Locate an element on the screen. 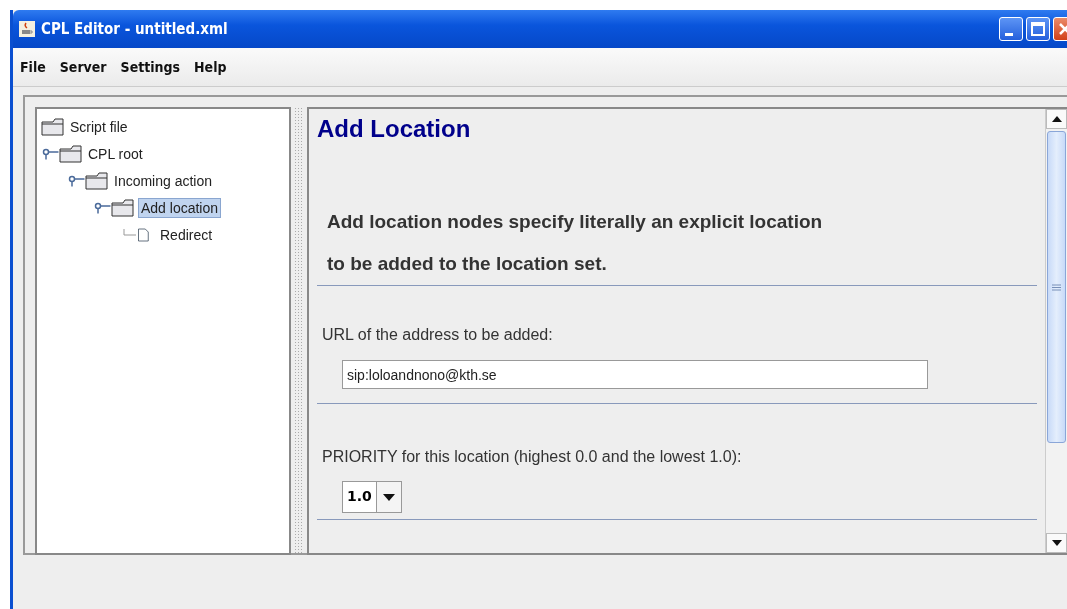 The height and width of the screenshot is (609, 1067). panel-heading: Add Location is located at coordinates (394, 129).